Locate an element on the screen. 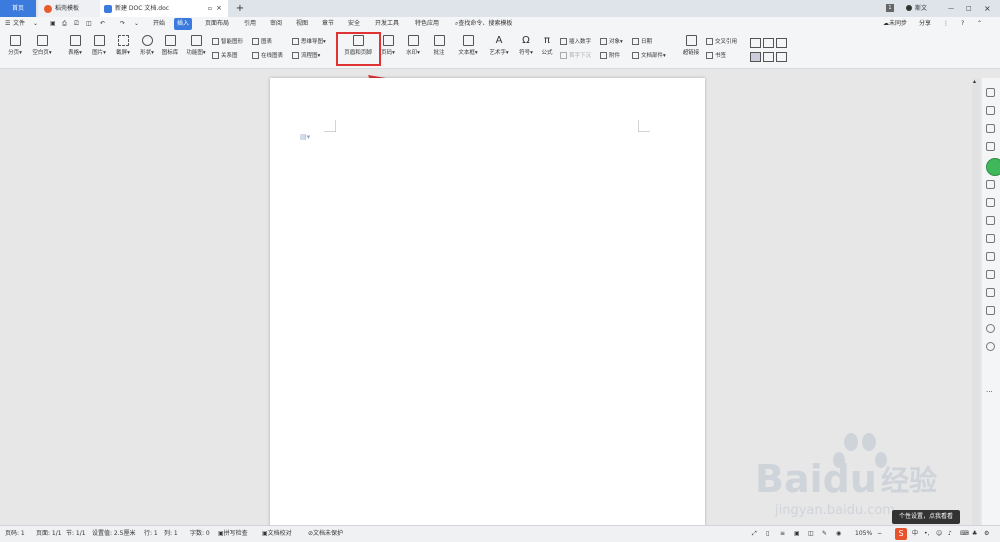  export-icon: ⎙ is located at coordinates (64, 24).